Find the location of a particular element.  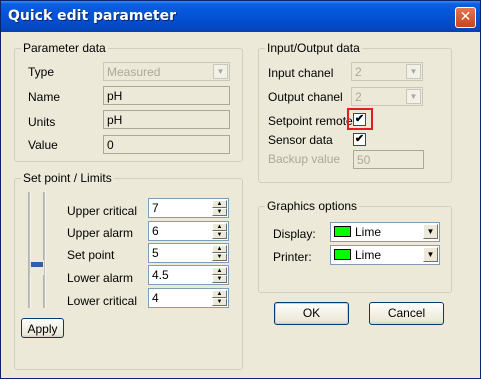

lower-alarm-stepper: 4.5 ▲ ▼ is located at coordinates (188, 275).